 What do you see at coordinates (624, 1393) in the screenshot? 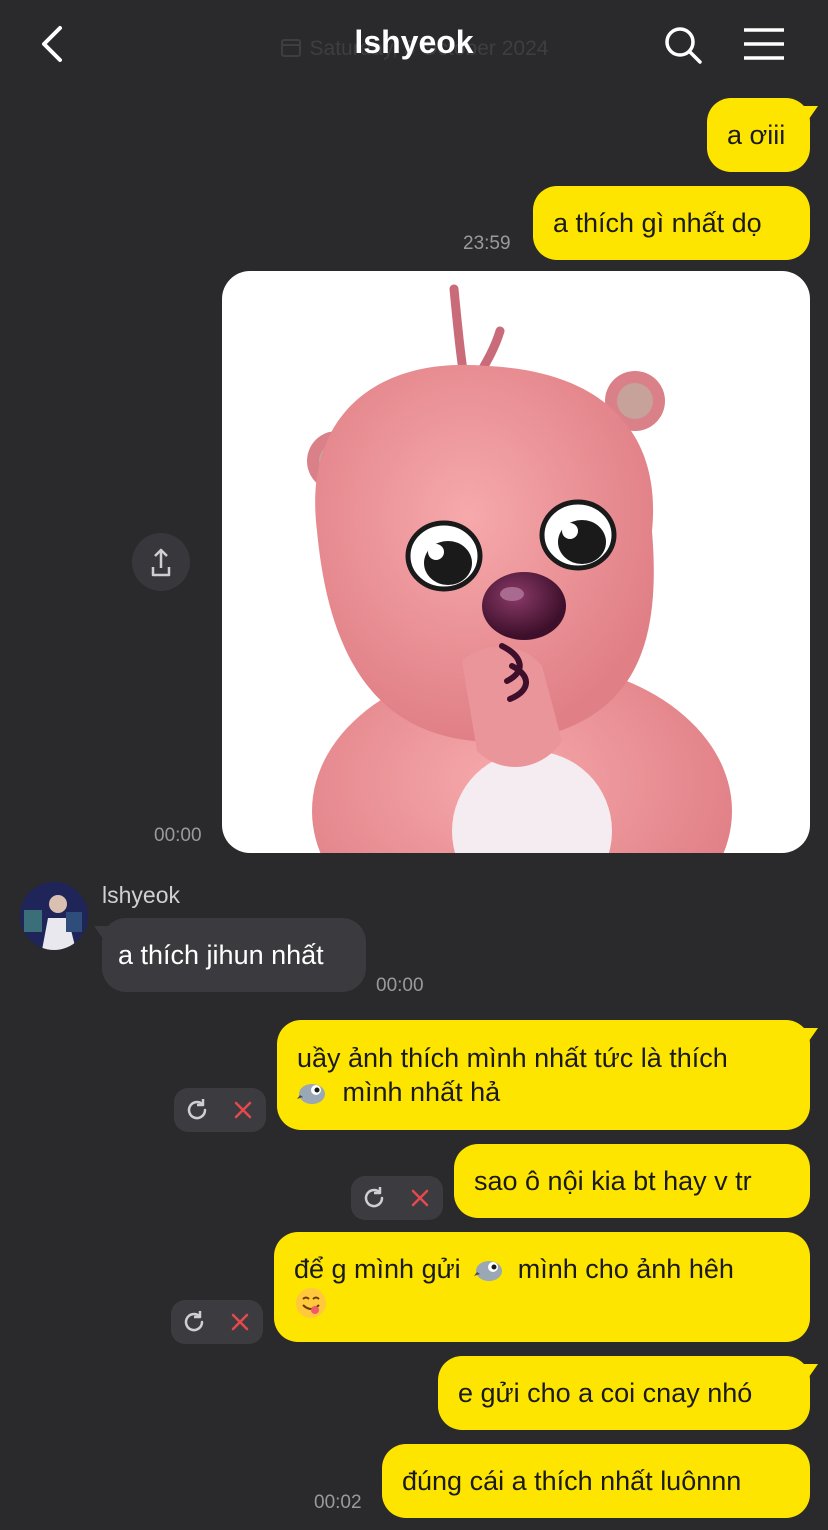
I see `message-bubble: e gửi cho a coi cnay nhó` at bounding box center [624, 1393].